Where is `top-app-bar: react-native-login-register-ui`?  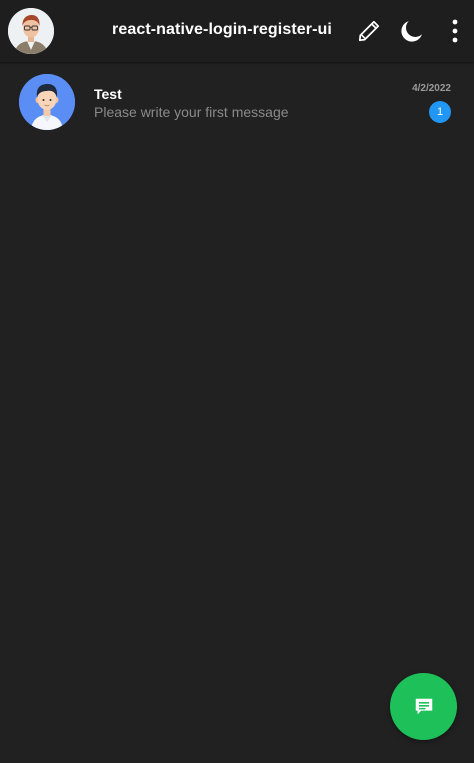 top-app-bar: react-native-login-register-ui is located at coordinates (237, 31).